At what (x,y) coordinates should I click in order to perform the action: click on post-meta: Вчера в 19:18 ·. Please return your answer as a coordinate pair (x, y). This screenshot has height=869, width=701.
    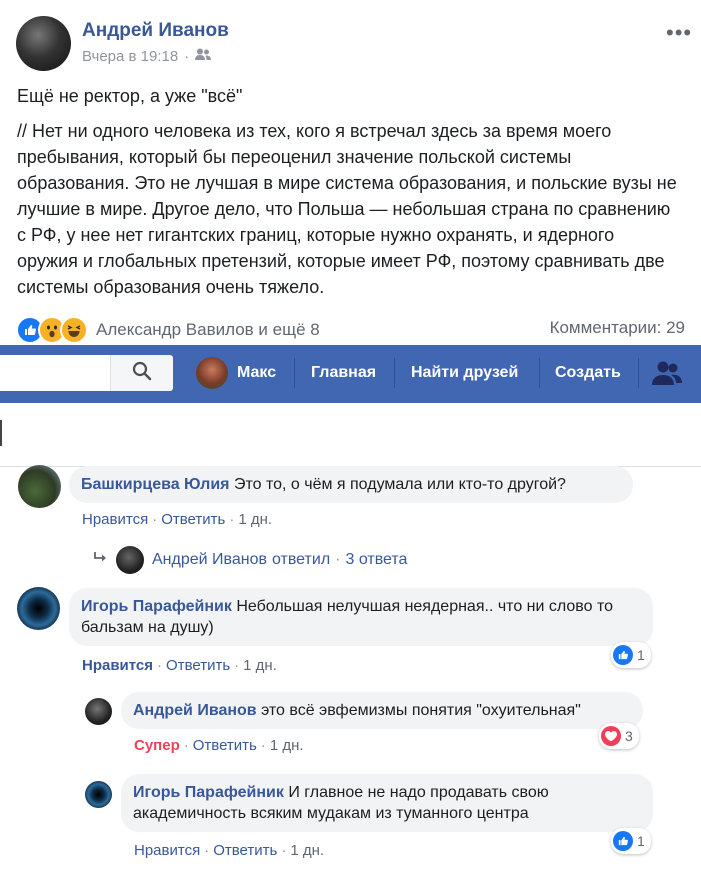
    Looking at the image, I should click on (147, 56).